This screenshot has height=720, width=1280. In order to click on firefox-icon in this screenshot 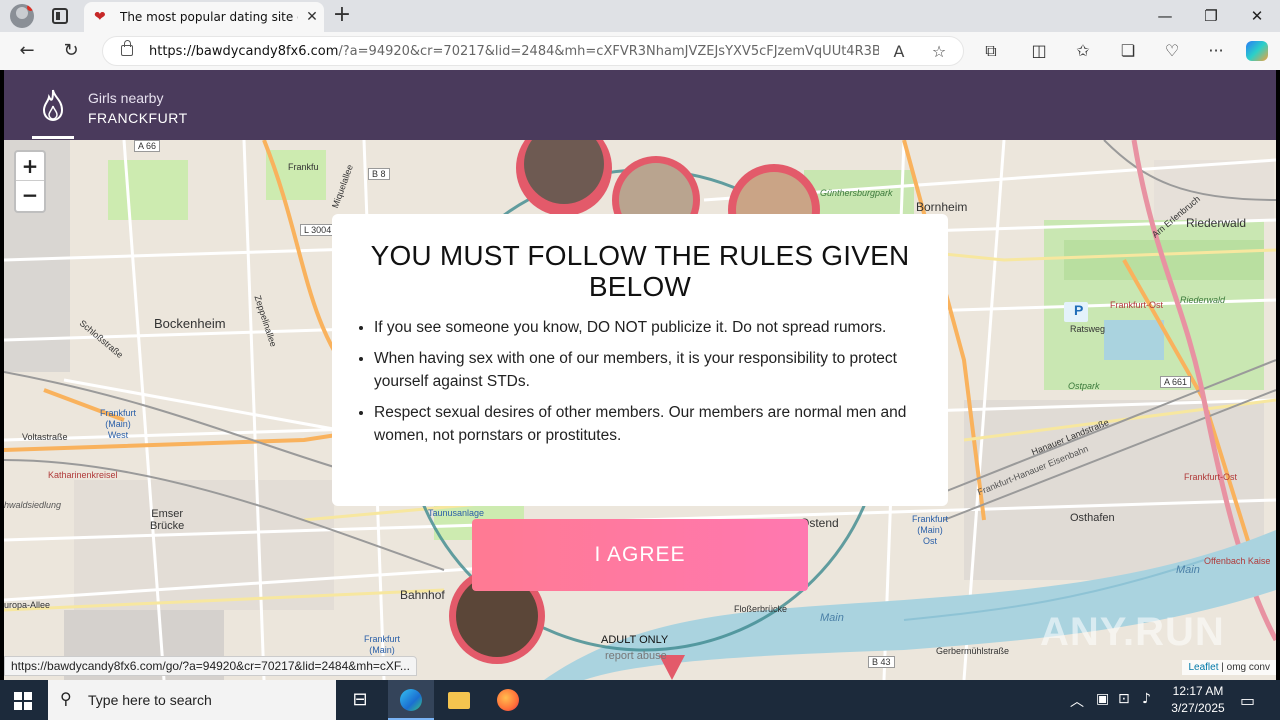, I will do `click(508, 700)`.